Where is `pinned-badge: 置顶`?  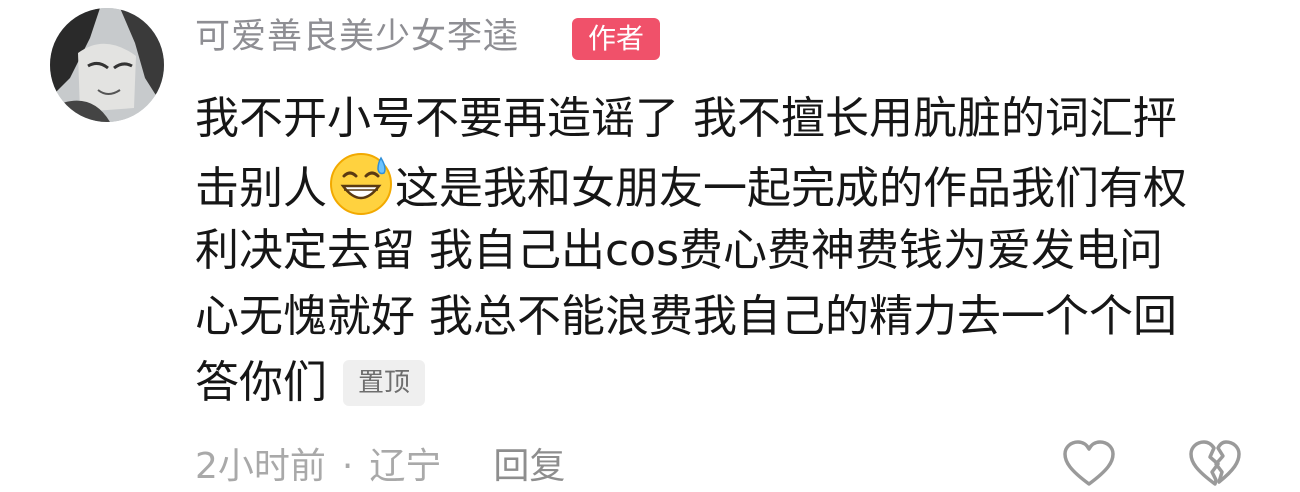
pinned-badge: 置顶 is located at coordinates (384, 383).